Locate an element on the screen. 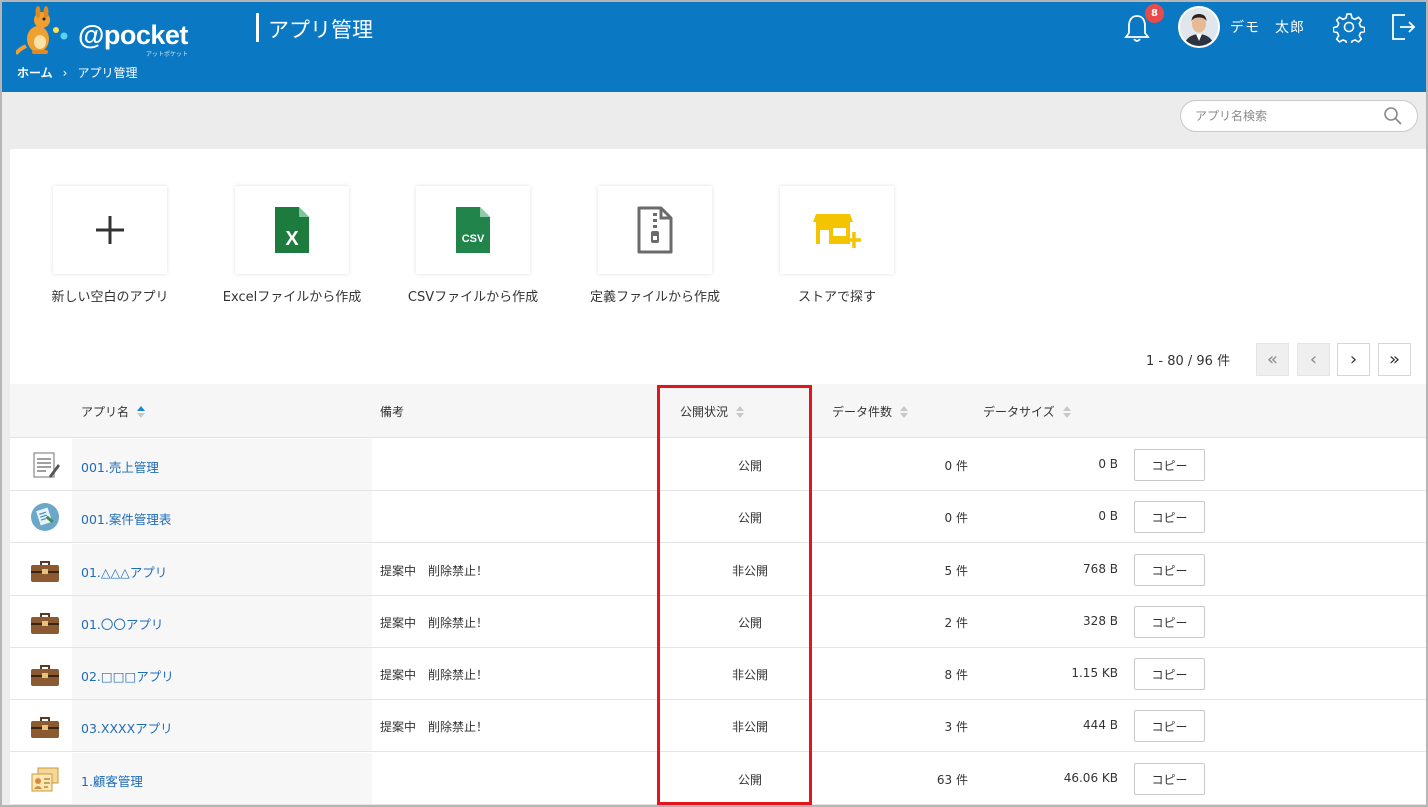 The height and width of the screenshot is (807, 1428). app-data-count: 8 件 is located at coordinates (956, 675).